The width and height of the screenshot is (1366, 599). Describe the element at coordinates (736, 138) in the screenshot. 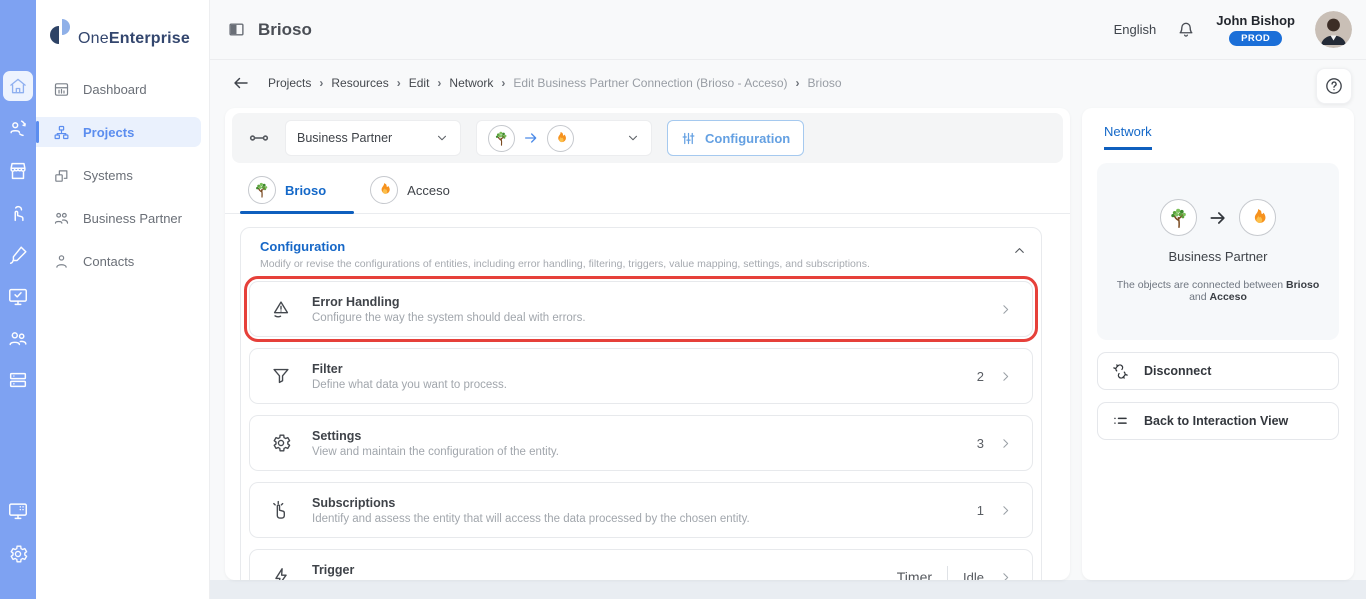

I see `configuration-button: Configuration` at that location.